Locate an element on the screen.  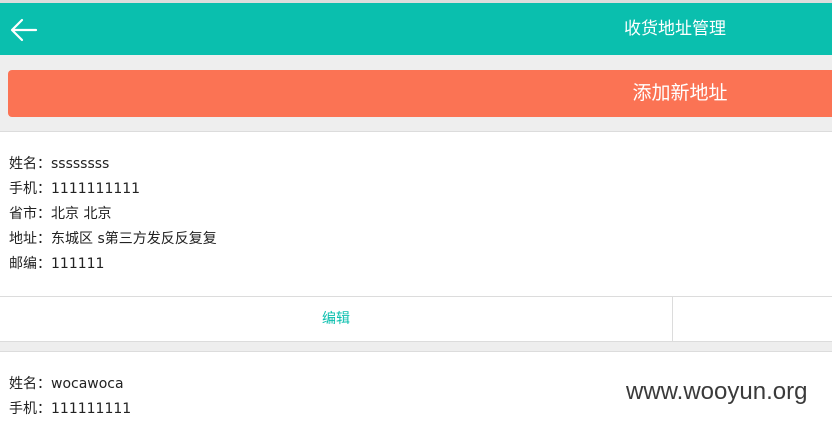
arrow-left-icon is located at coordinates (24, 30).